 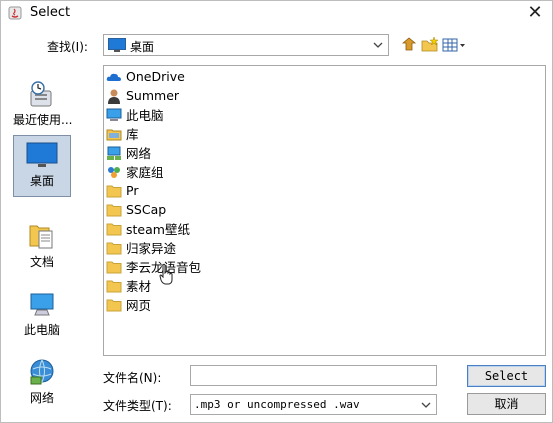 What do you see at coordinates (137, 406) in the screenshot?
I see `filetype-label: 文件类型(T):` at bounding box center [137, 406].